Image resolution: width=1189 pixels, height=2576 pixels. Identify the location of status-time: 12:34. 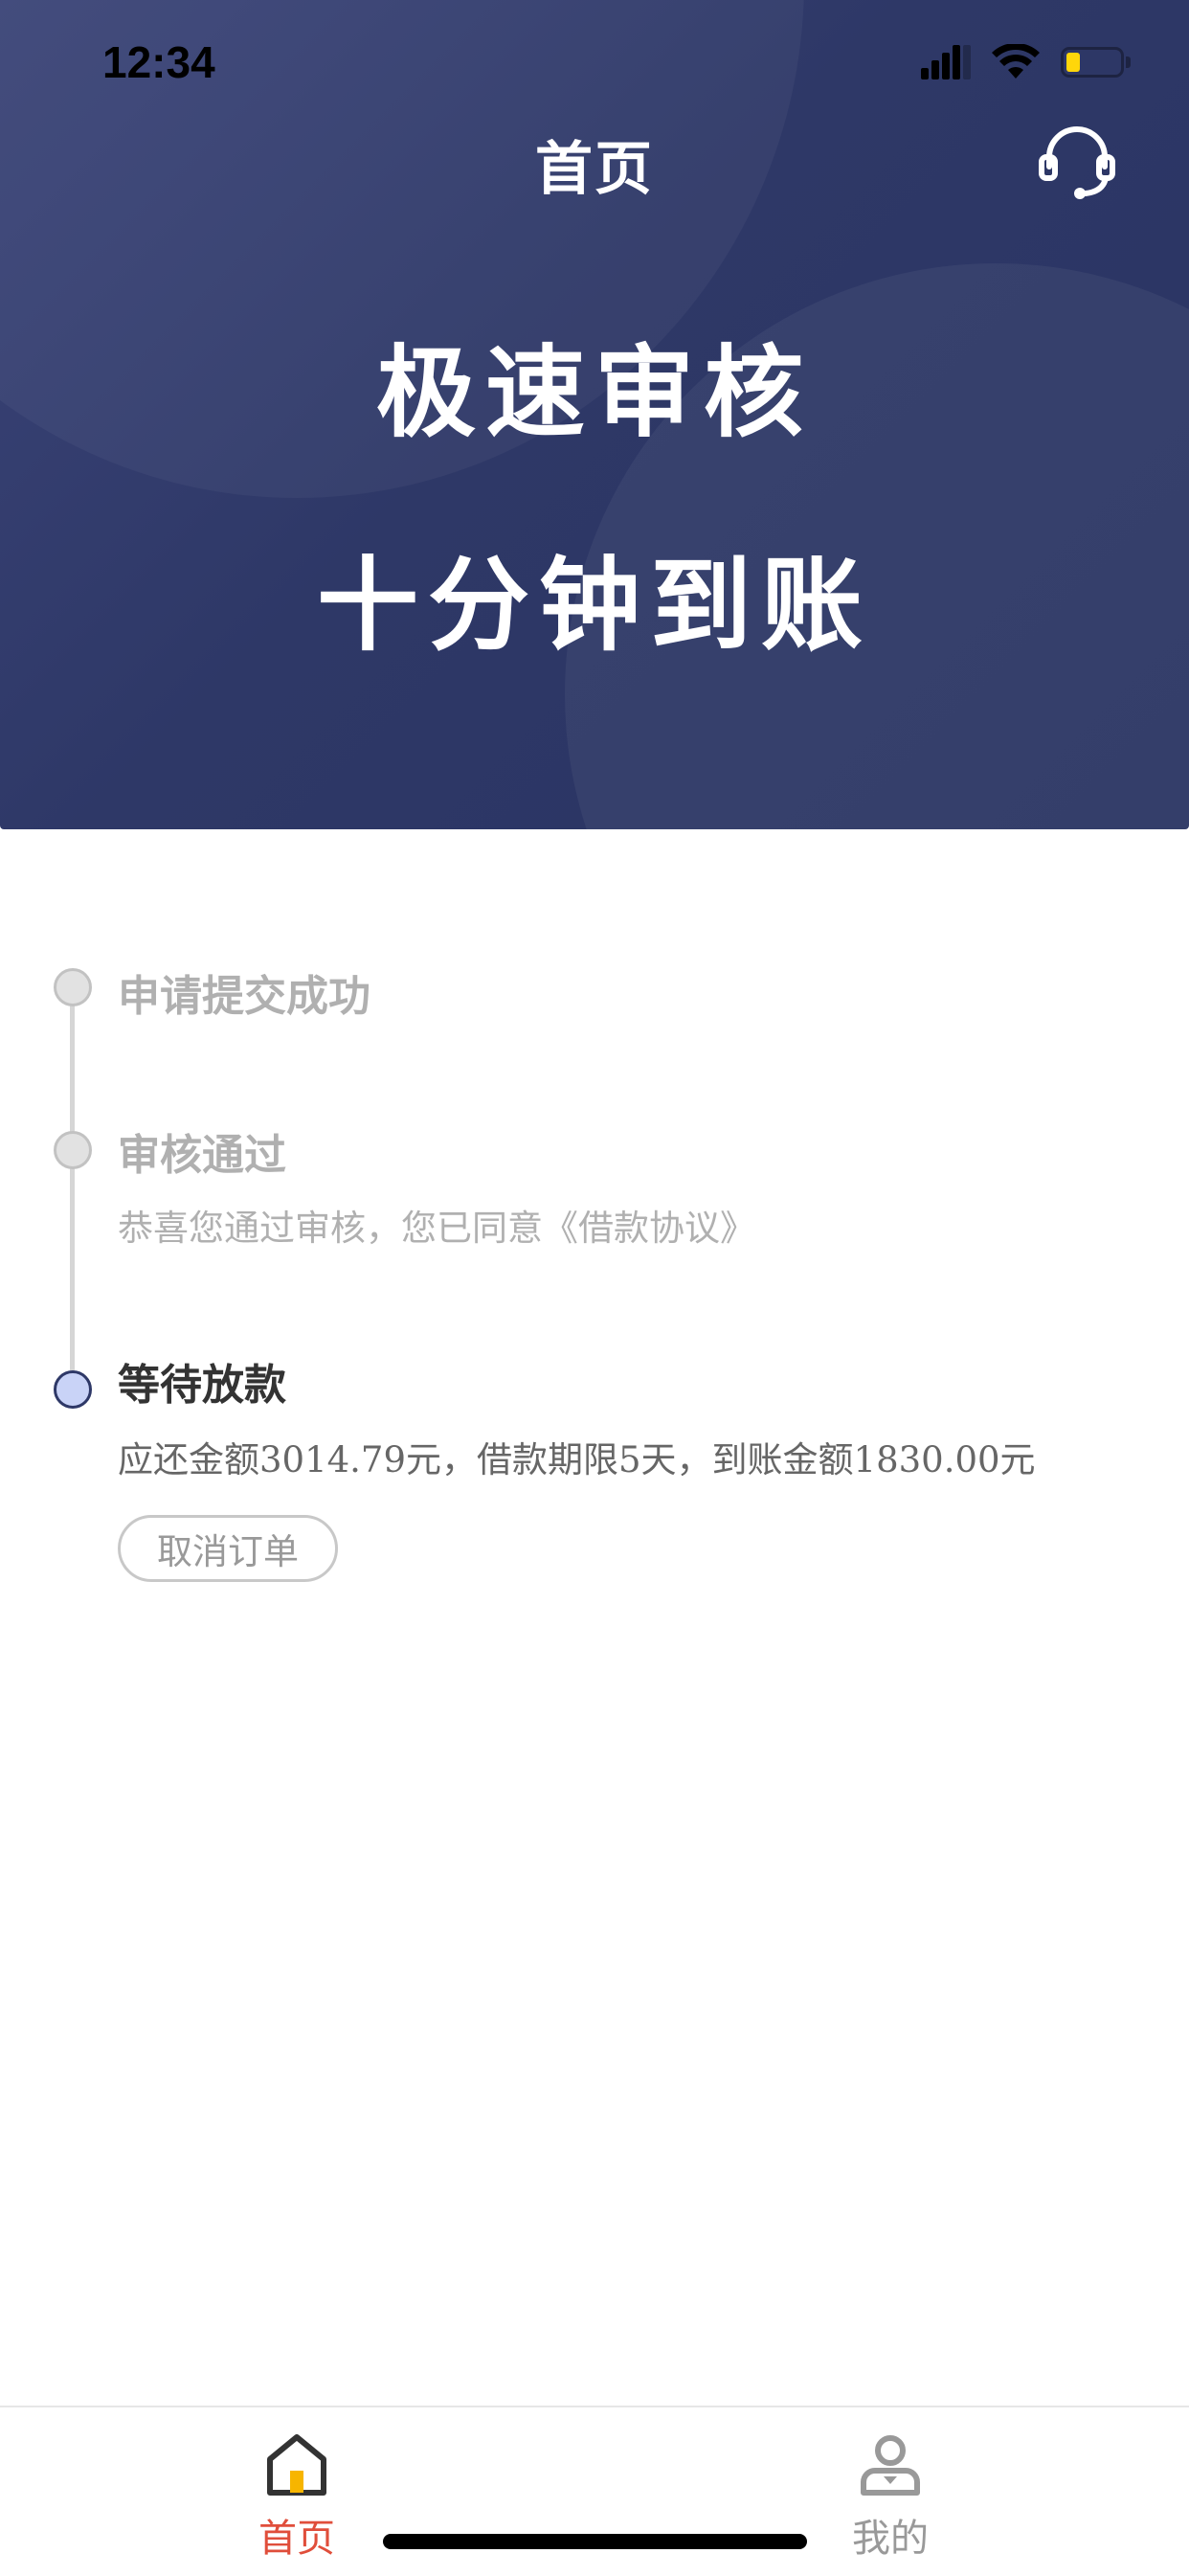
(158, 62).